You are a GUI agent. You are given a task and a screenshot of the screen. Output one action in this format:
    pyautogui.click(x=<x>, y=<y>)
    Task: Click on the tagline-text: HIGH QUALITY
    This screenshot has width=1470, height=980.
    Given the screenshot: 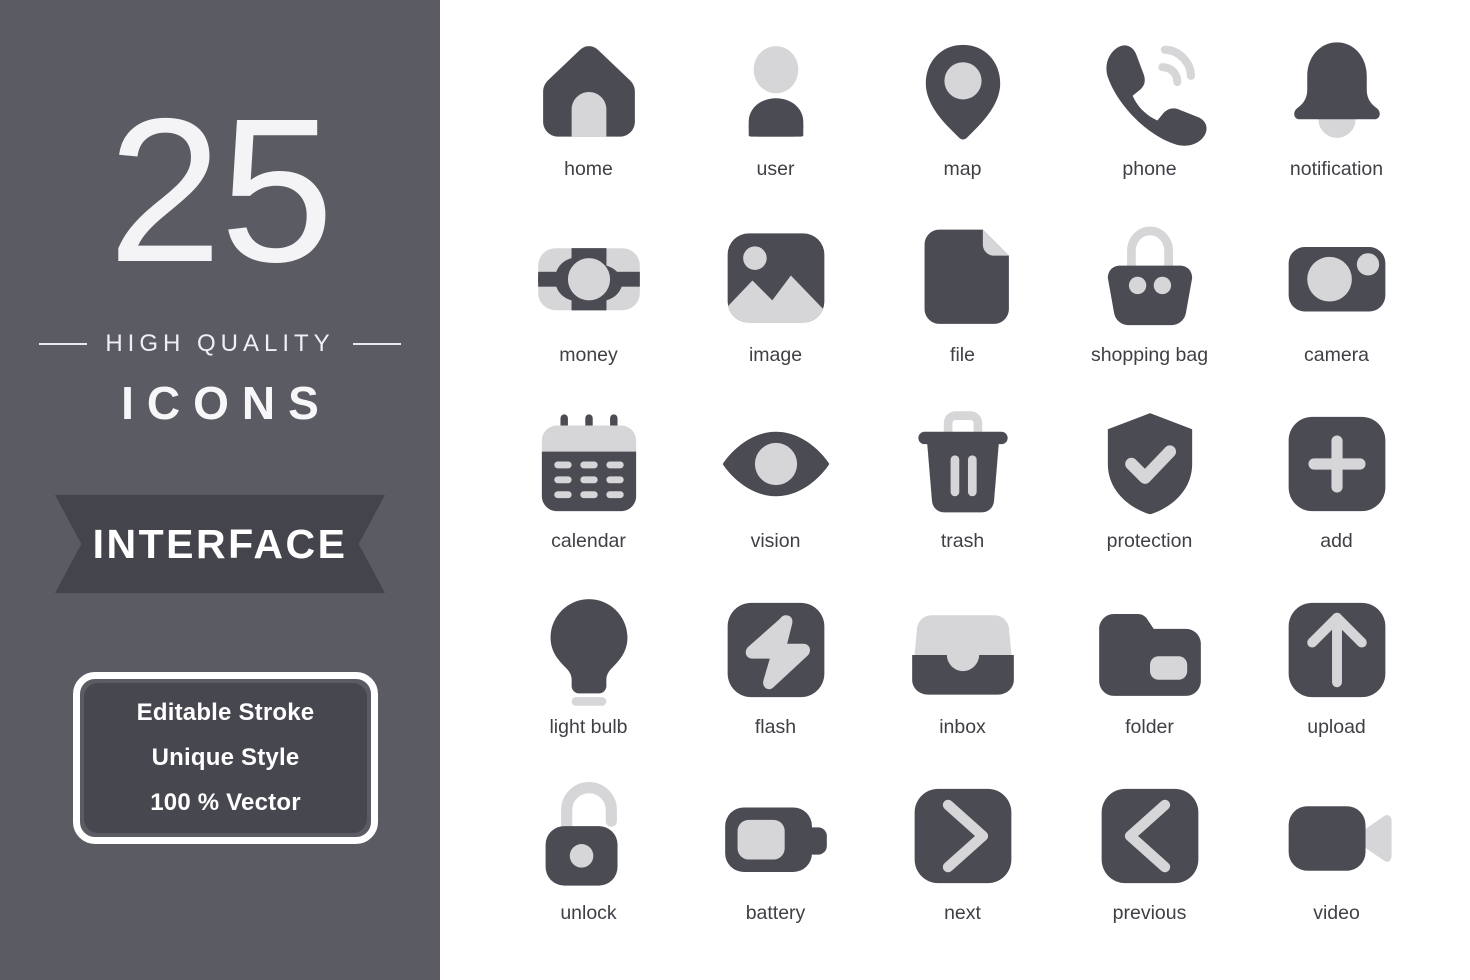 What is the action you would take?
    pyautogui.click(x=220, y=343)
    